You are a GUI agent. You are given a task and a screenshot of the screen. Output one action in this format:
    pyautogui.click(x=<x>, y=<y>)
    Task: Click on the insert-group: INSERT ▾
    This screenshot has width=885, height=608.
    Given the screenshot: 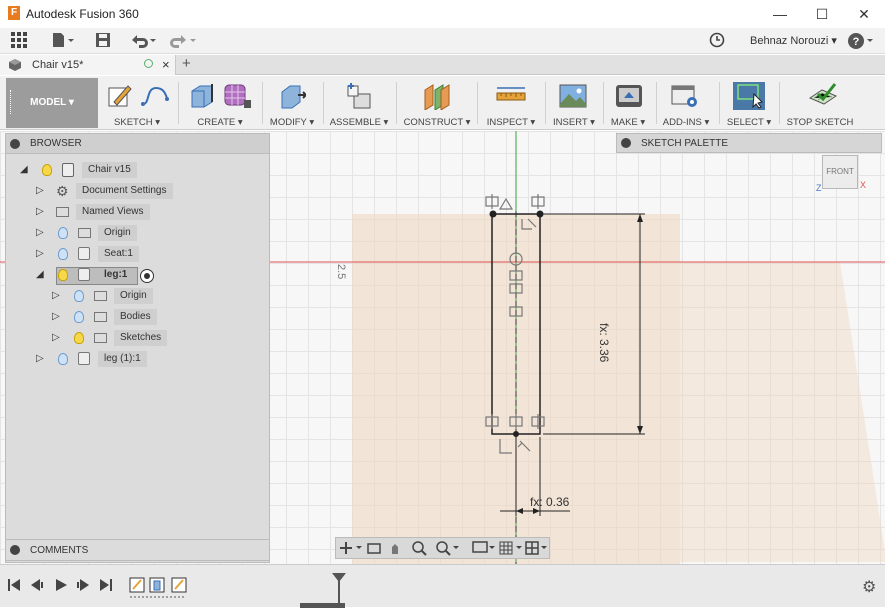 What is the action you would take?
    pyautogui.click(x=574, y=103)
    